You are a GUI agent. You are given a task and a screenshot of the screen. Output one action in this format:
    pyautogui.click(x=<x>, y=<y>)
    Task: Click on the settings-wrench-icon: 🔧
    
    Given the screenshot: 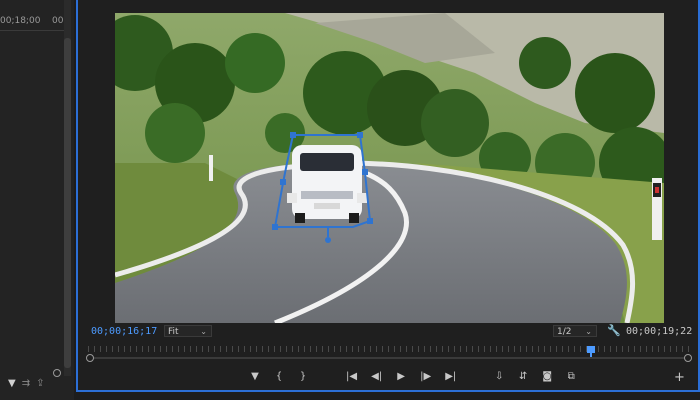 What is the action you would take?
    pyautogui.click(x=614, y=330)
    